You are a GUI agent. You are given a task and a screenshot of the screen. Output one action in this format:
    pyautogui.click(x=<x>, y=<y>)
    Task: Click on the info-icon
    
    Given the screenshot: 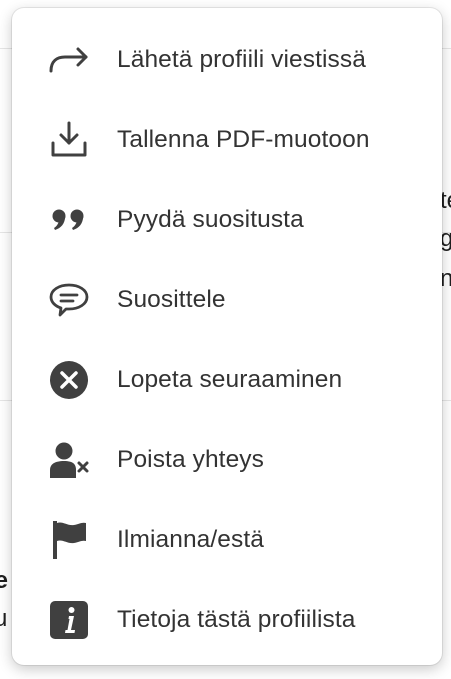 What is the action you would take?
    pyautogui.click(x=69, y=620)
    